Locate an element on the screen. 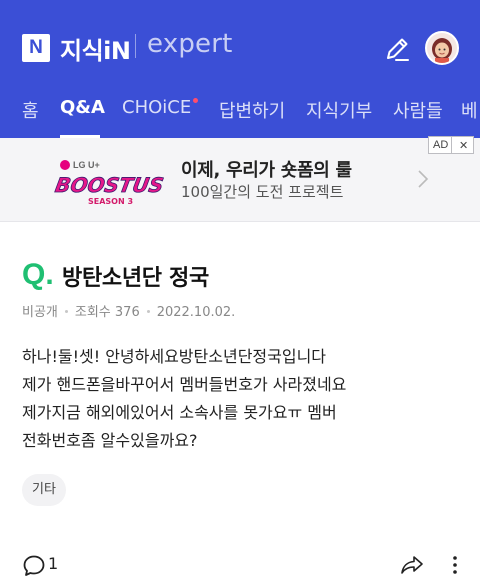 The width and height of the screenshot is (480, 587). category-tag: 기타 is located at coordinates (44, 490).